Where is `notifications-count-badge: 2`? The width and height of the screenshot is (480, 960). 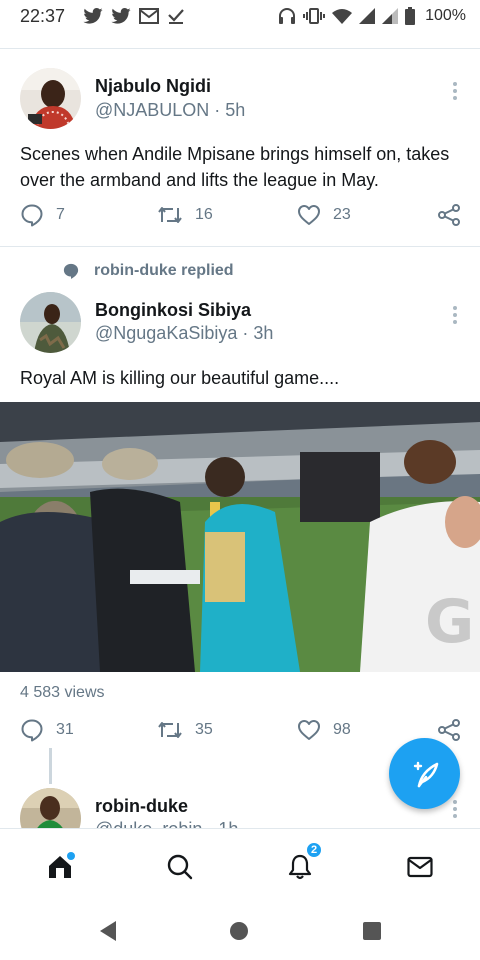 notifications-count-badge: 2 is located at coordinates (314, 850).